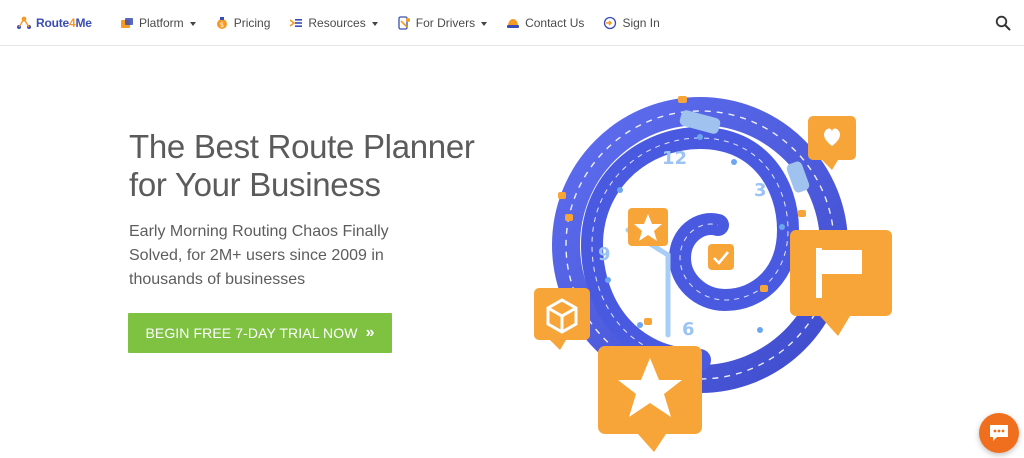  I want to click on nav-item-label: Contact Us, so click(555, 23).